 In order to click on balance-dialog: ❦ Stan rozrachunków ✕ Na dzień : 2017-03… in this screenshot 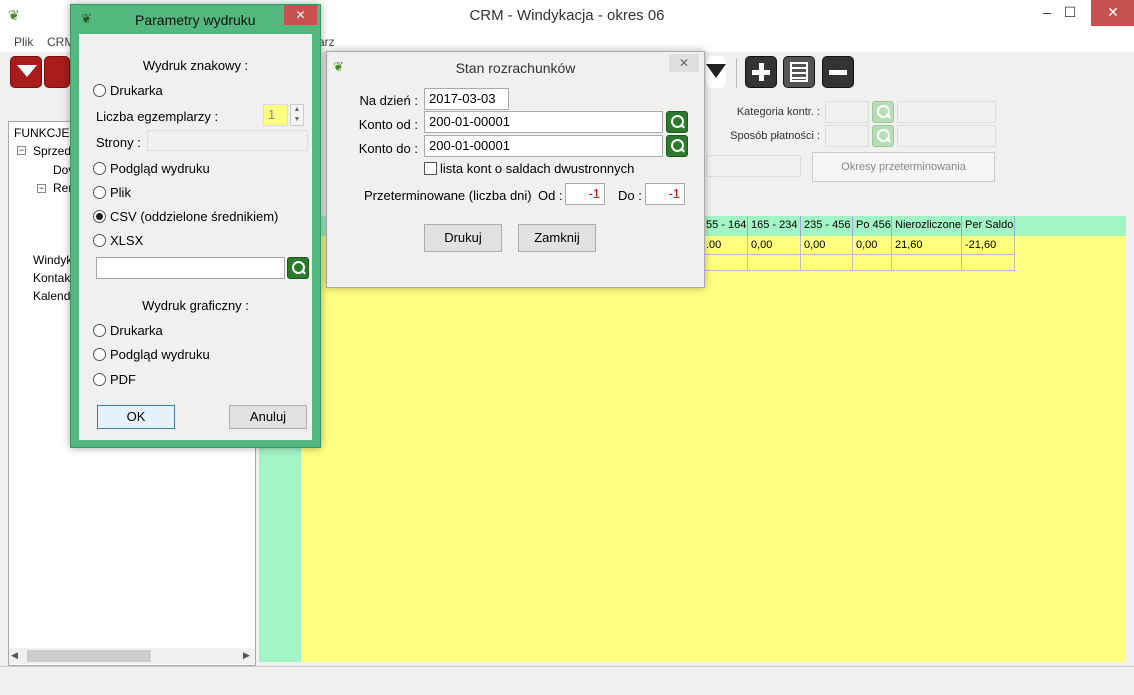, I will do `click(515, 169)`.